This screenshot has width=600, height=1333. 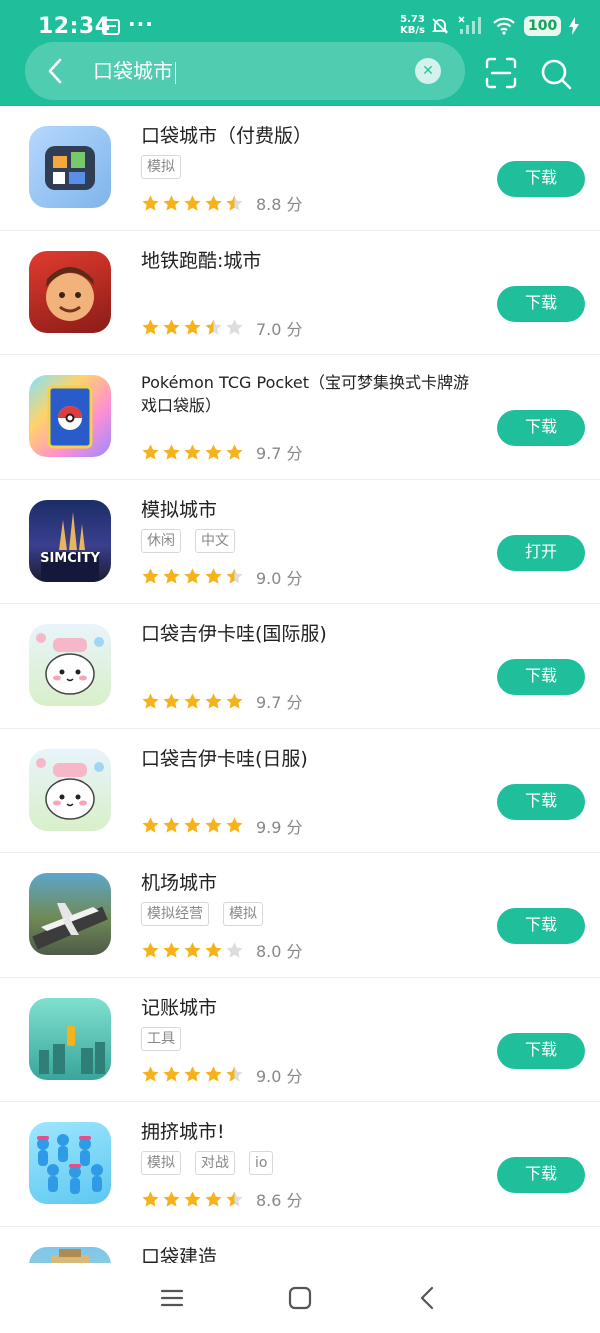 What do you see at coordinates (56, 71) in the screenshot?
I see `back-arrow-icon` at bounding box center [56, 71].